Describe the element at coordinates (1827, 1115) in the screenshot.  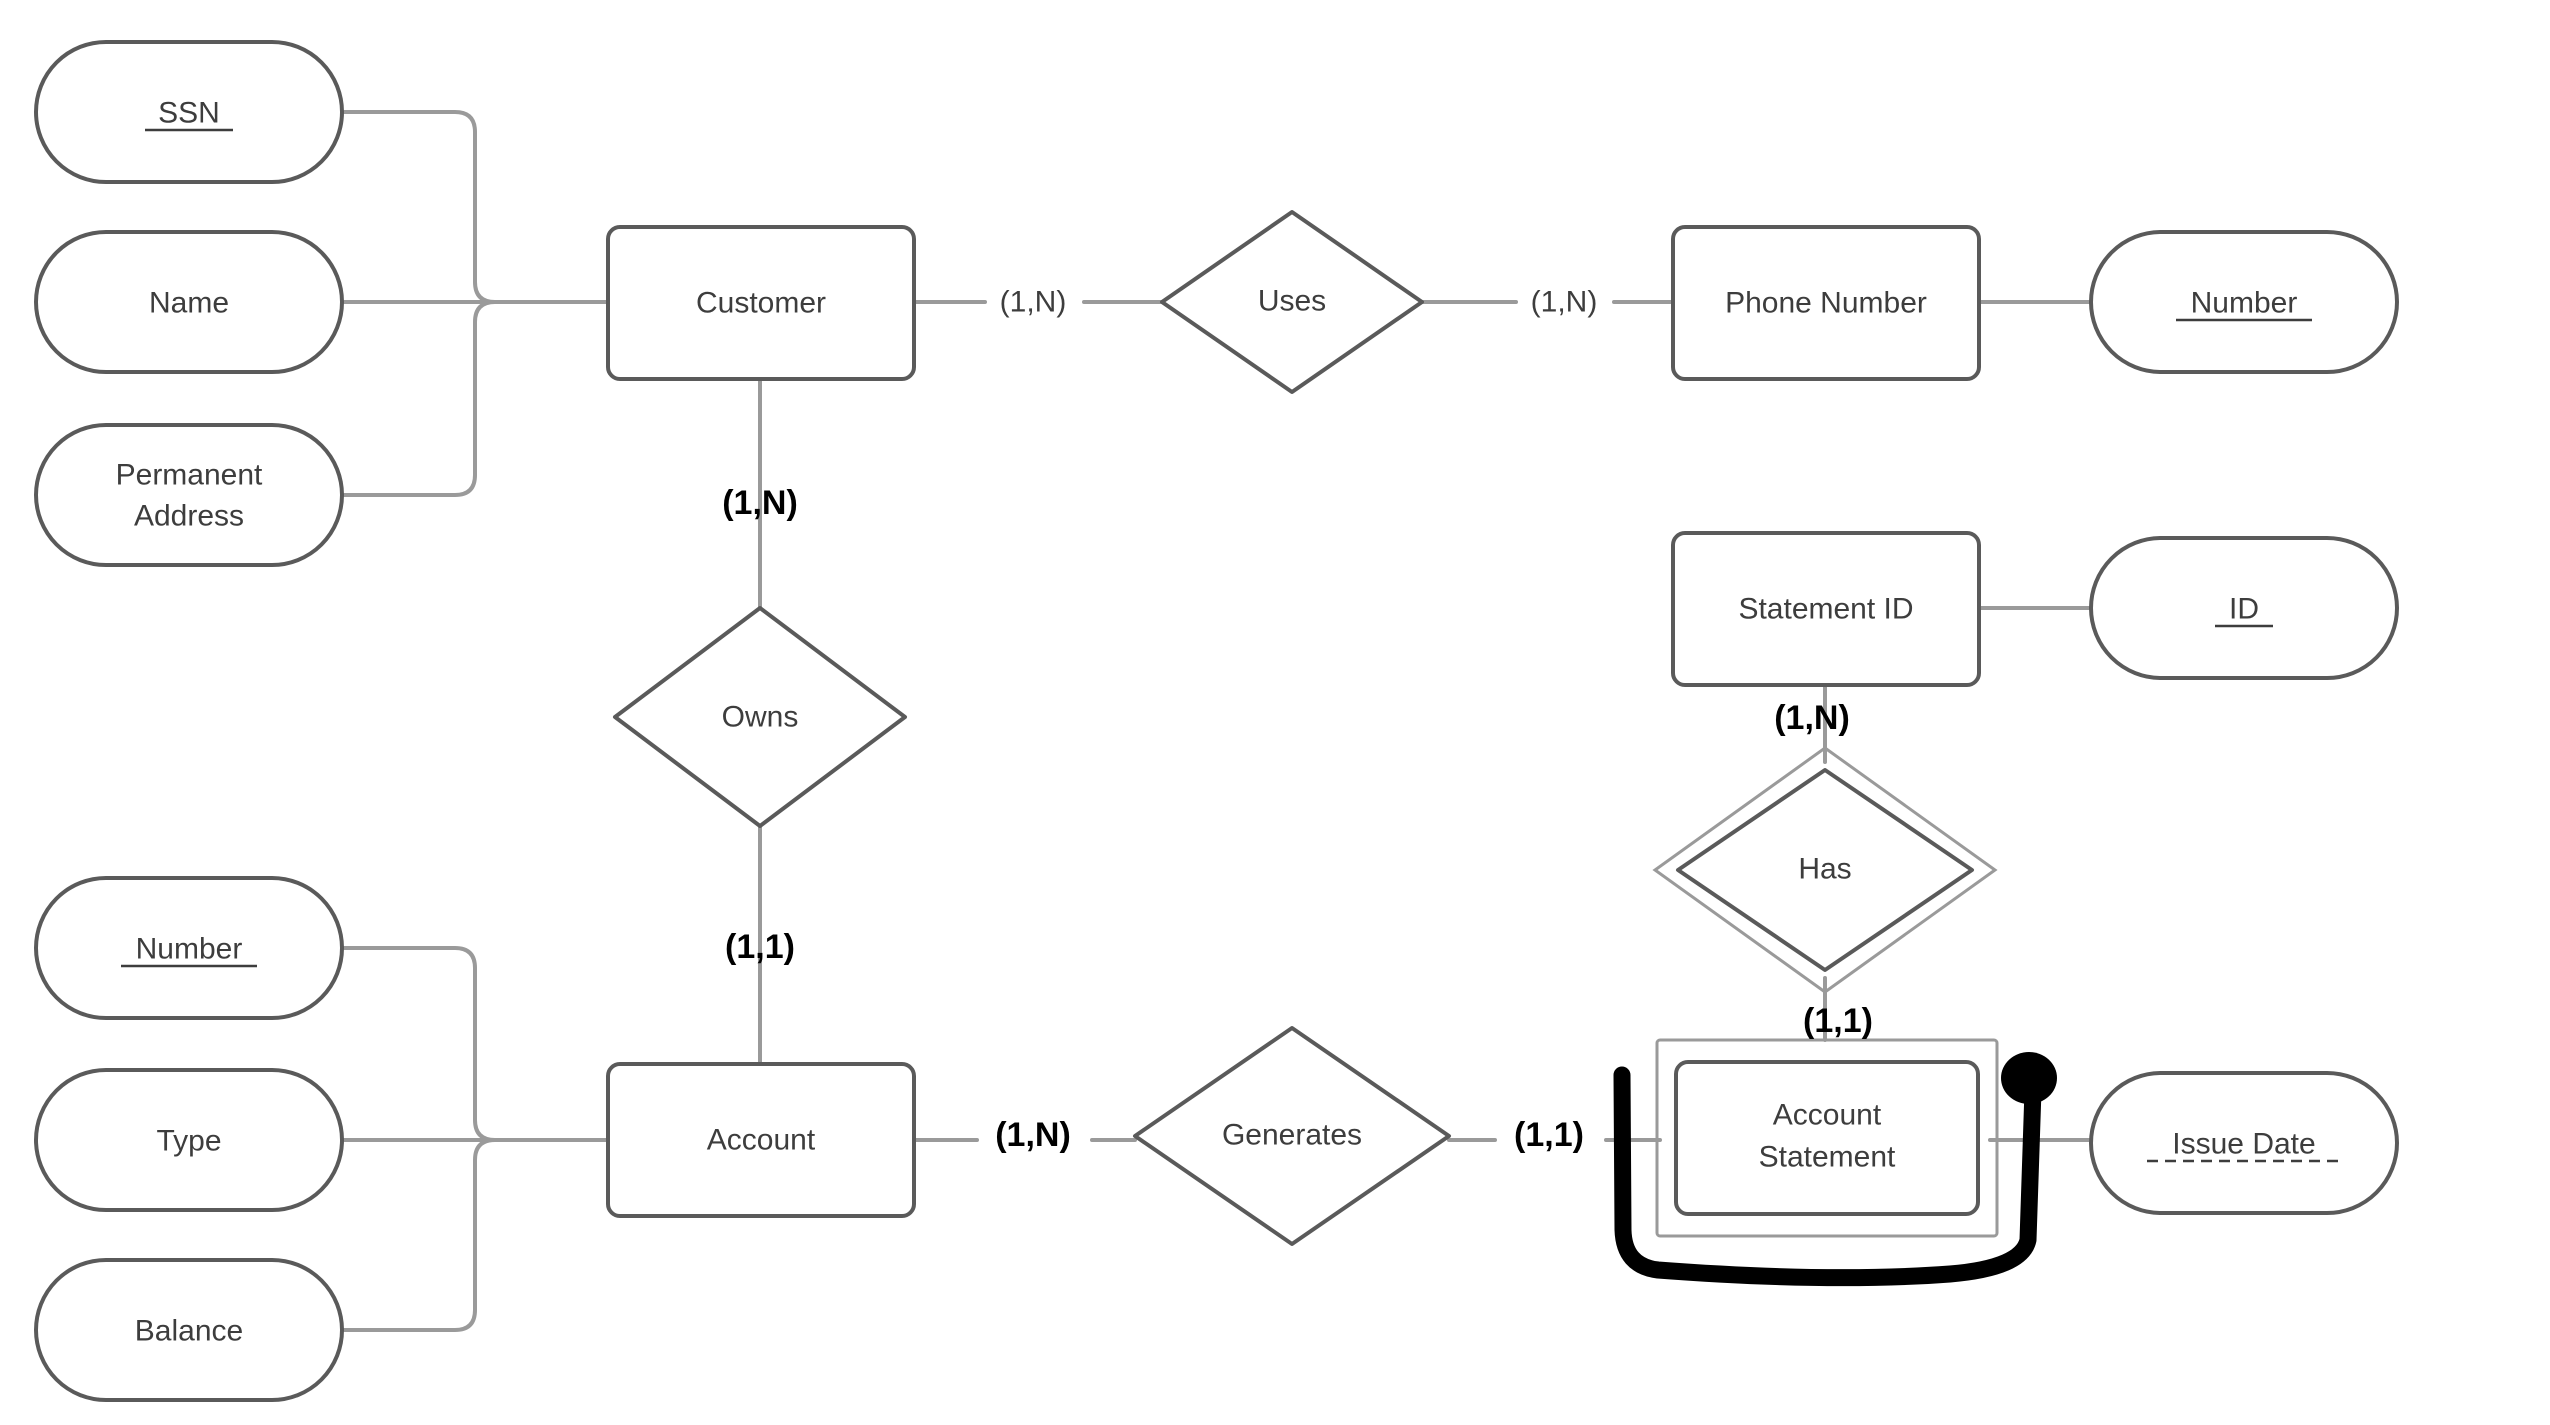
I see `entity-account-statement-label-line1: Account` at that location.